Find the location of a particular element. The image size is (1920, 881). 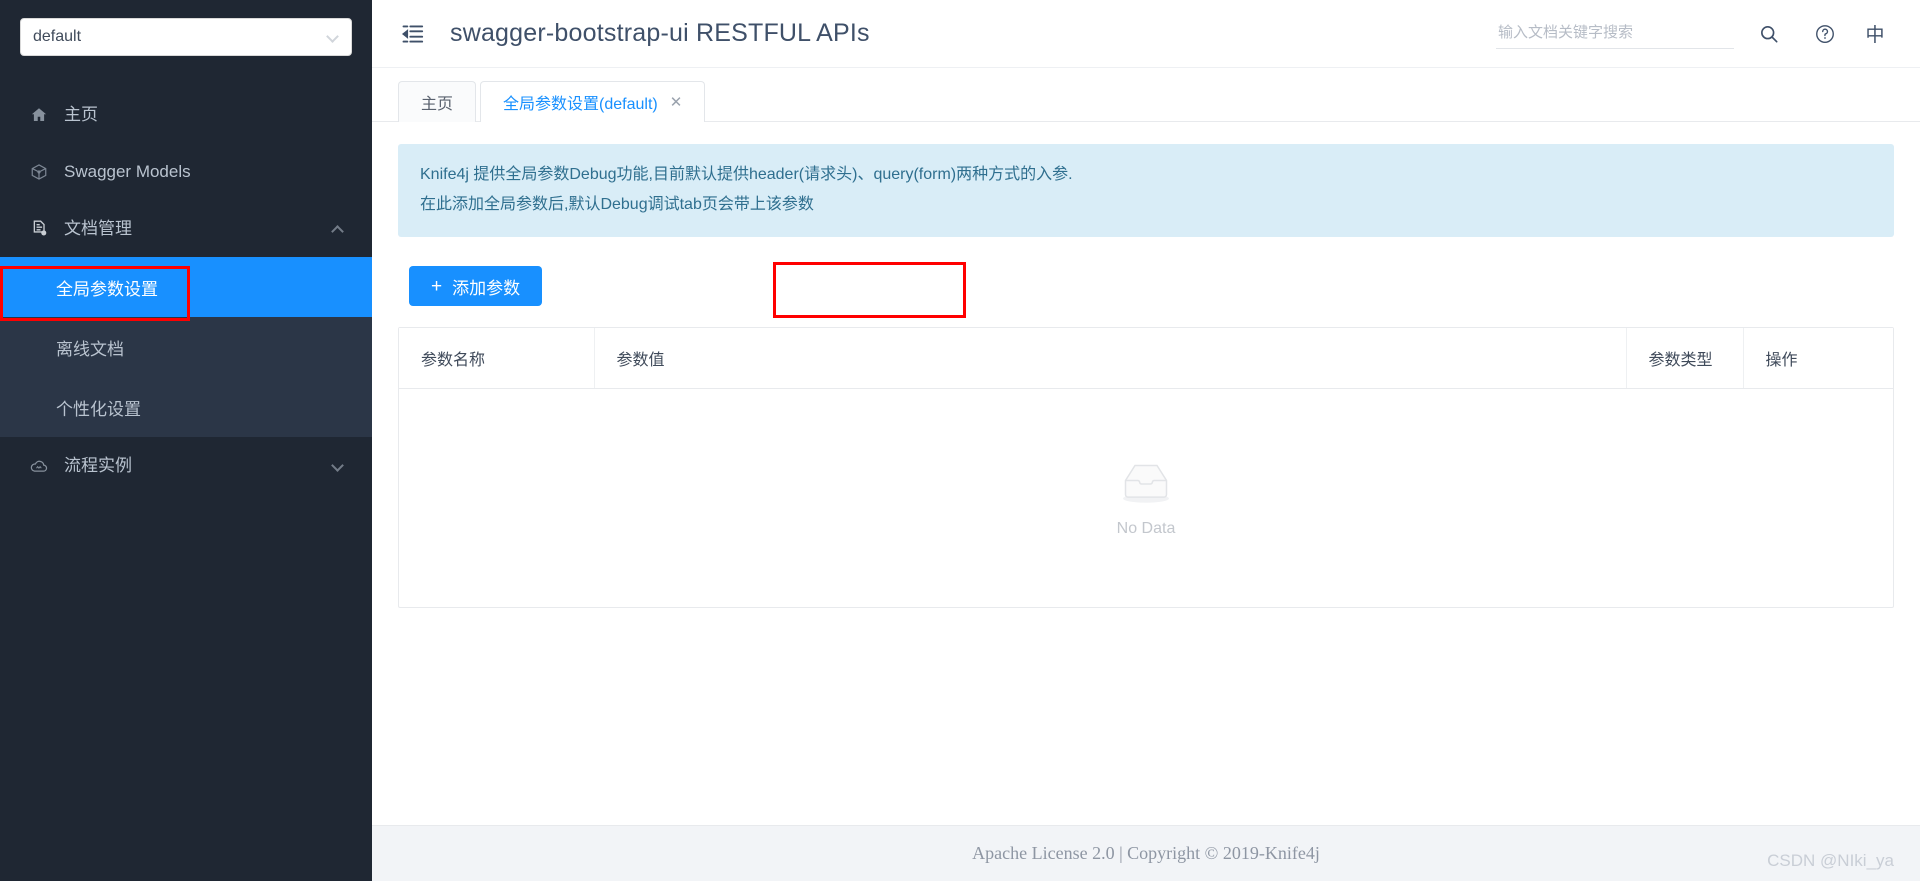

add-param-button-label: 添加参数 is located at coordinates (486, 288).